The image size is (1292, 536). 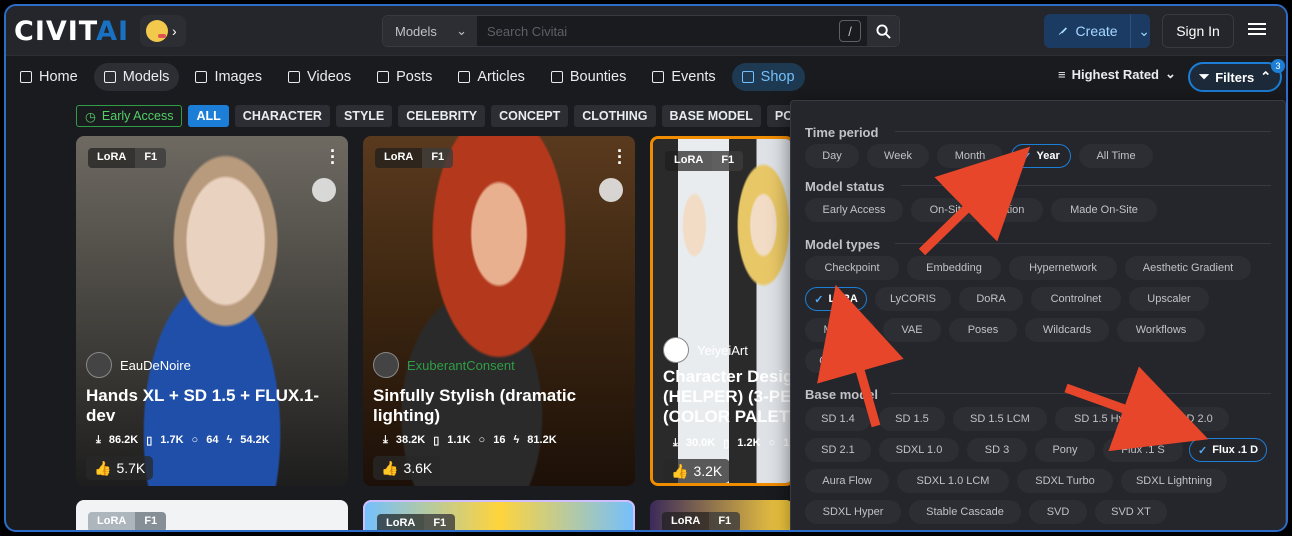 What do you see at coordinates (954, 268) in the screenshot?
I see `type-embedding: Embedding` at bounding box center [954, 268].